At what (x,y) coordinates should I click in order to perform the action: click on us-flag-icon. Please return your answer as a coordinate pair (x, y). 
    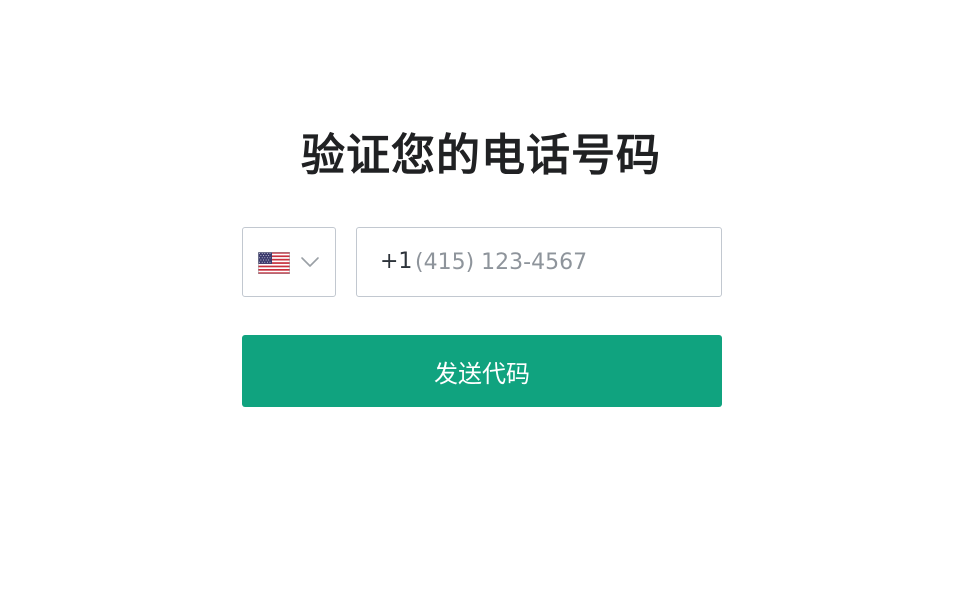
    Looking at the image, I should click on (274, 263).